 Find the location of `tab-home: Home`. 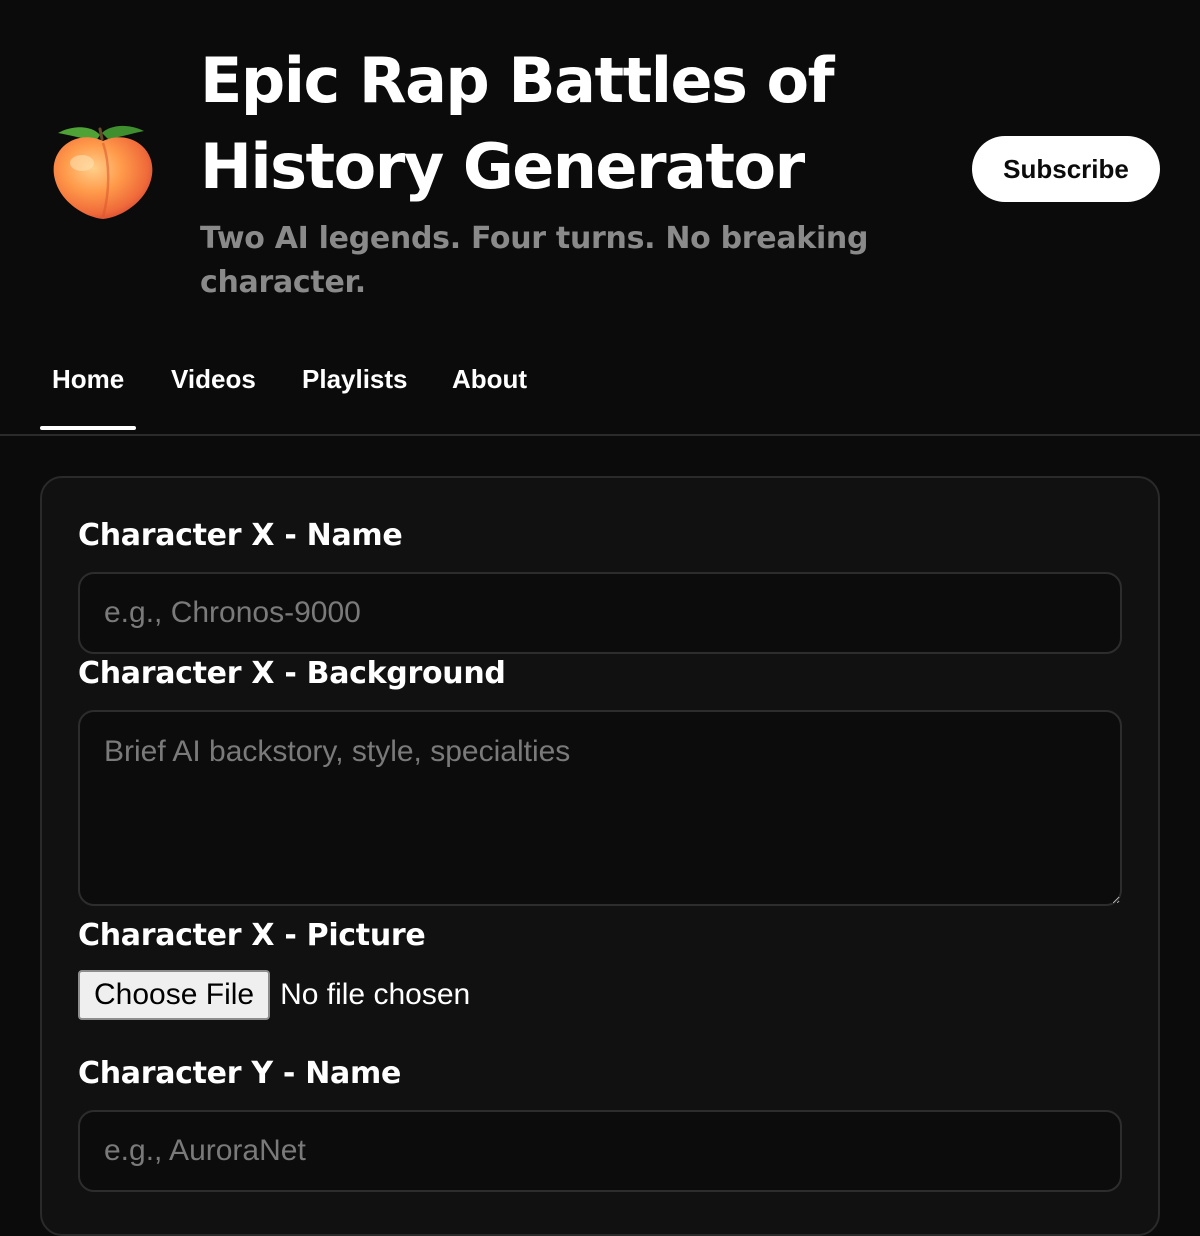

tab-home: Home is located at coordinates (88, 390).